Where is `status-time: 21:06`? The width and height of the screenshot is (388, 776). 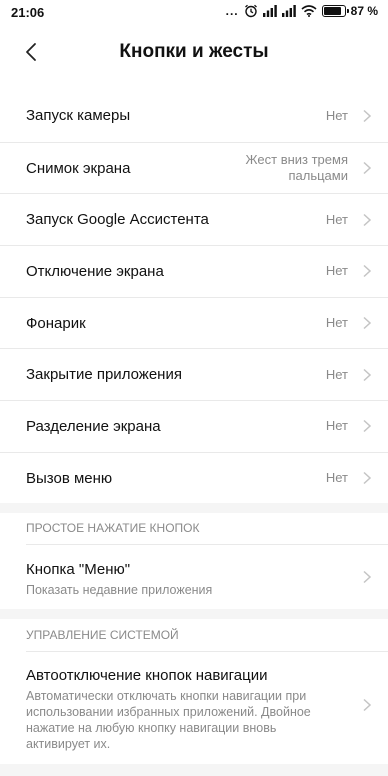
status-time: 21:06 is located at coordinates (28, 12).